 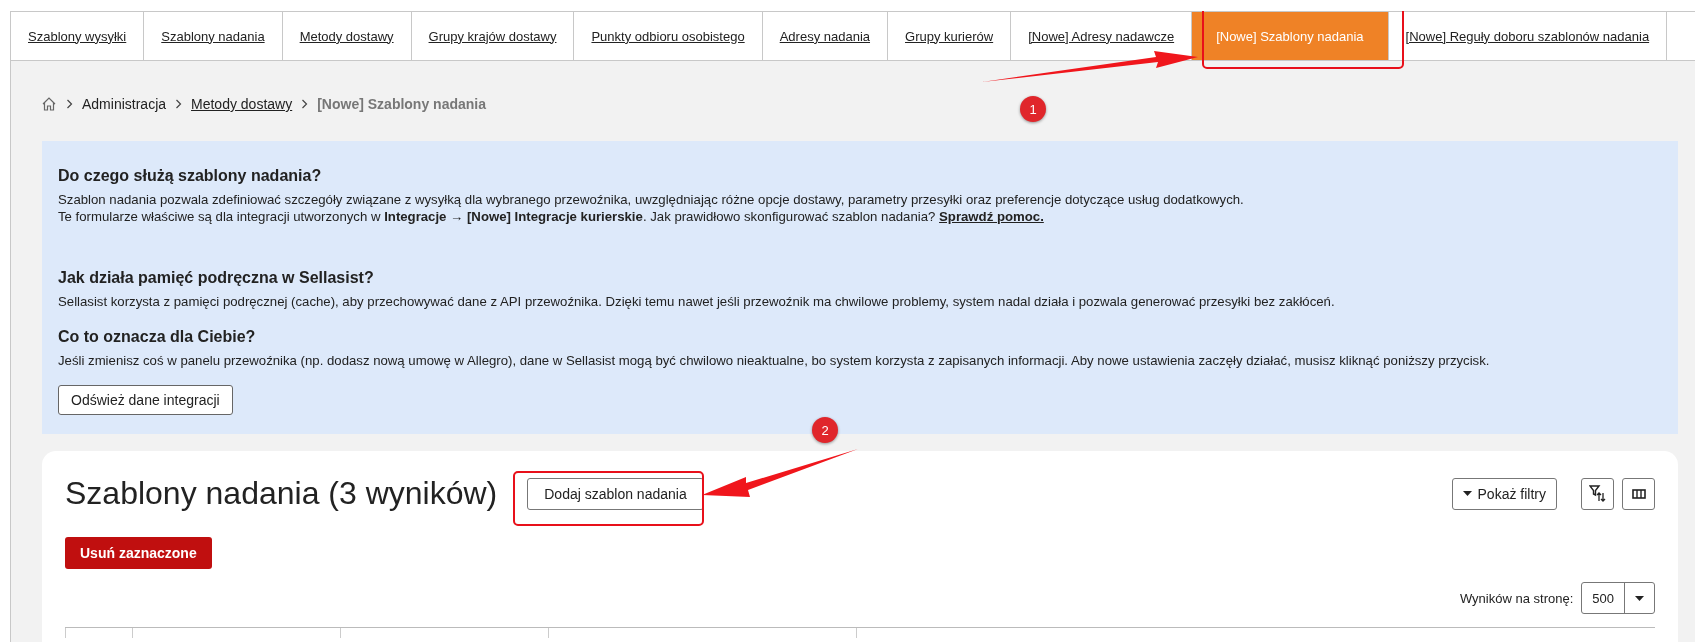 I want to click on tab: Grupy kurierów, so click(x=950, y=36).